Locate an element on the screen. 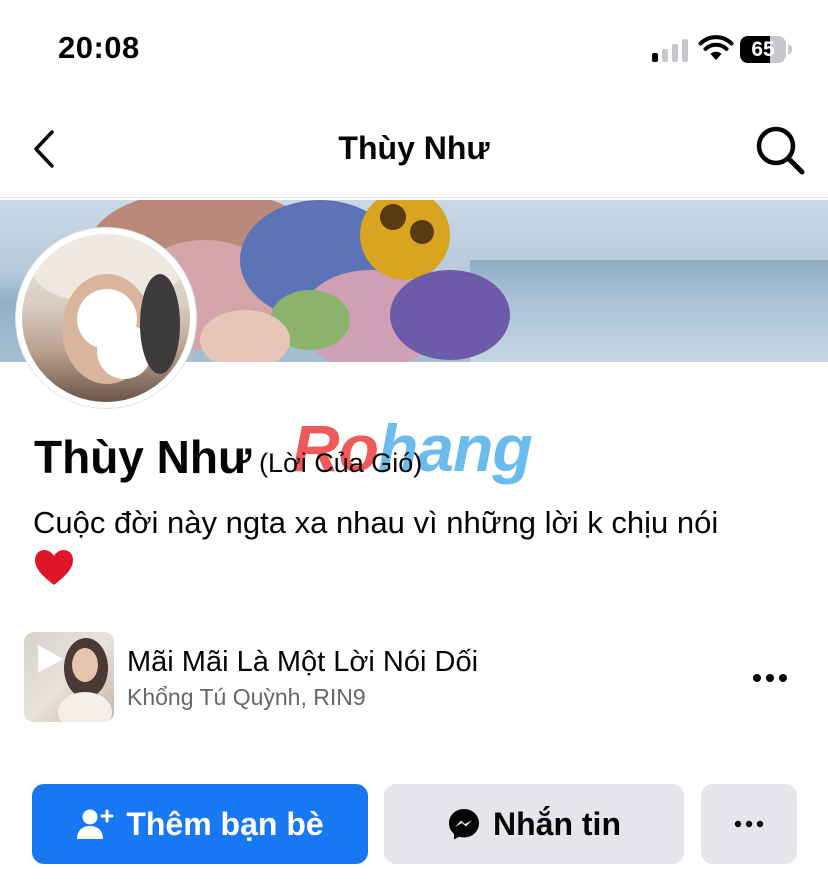  battery-icon: 65 is located at coordinates (766, 49).